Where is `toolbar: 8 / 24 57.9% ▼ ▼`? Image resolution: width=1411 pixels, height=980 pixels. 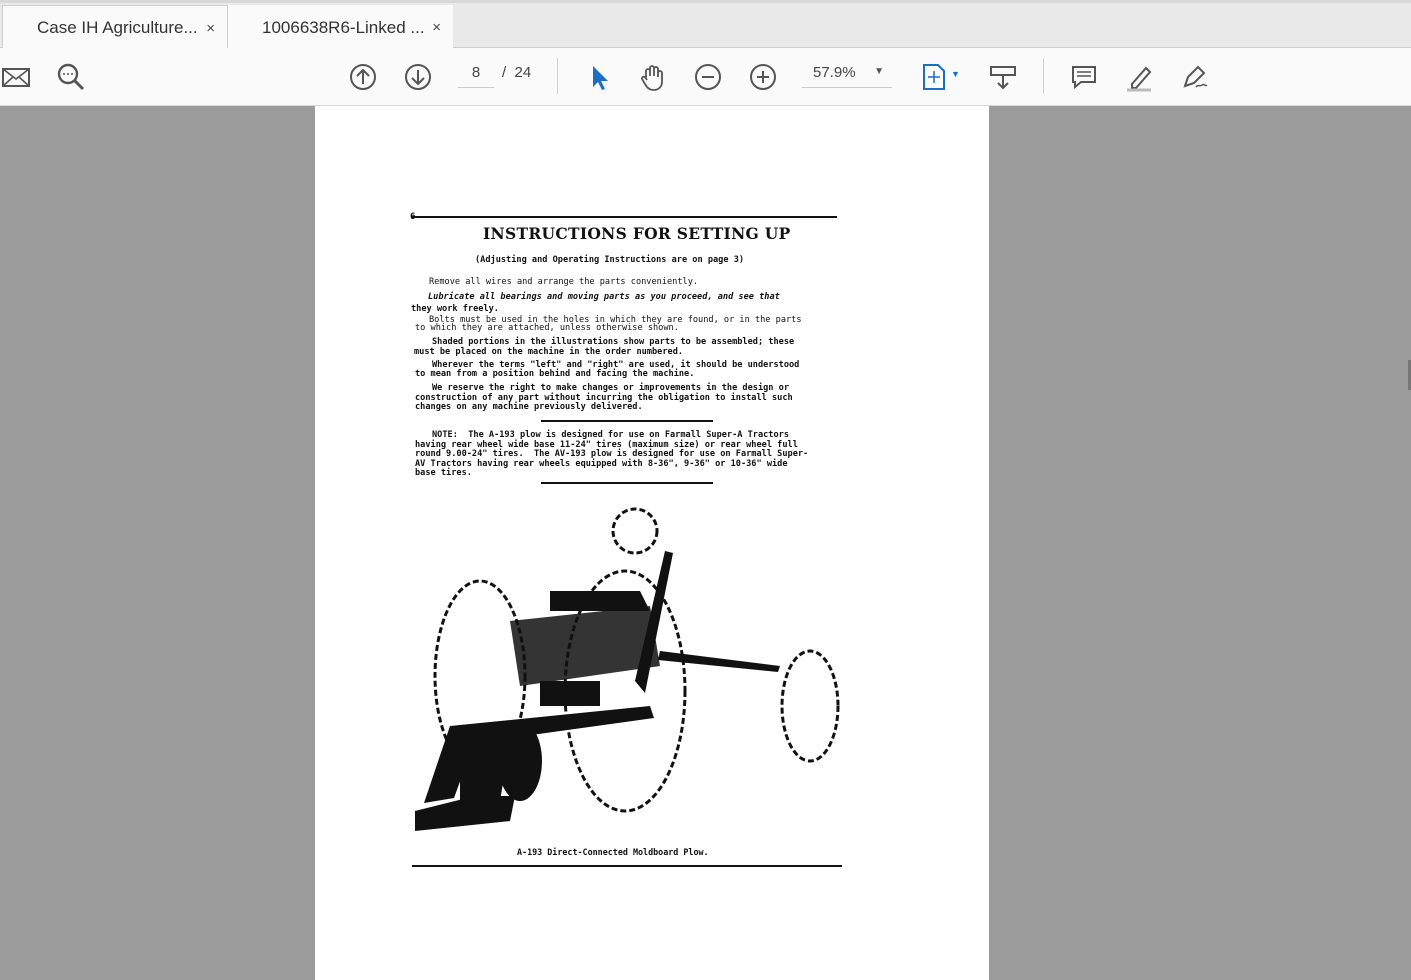
toolbar: 8 / 24 57.9% ▼ ▼ is located at coordinates (705, 77).